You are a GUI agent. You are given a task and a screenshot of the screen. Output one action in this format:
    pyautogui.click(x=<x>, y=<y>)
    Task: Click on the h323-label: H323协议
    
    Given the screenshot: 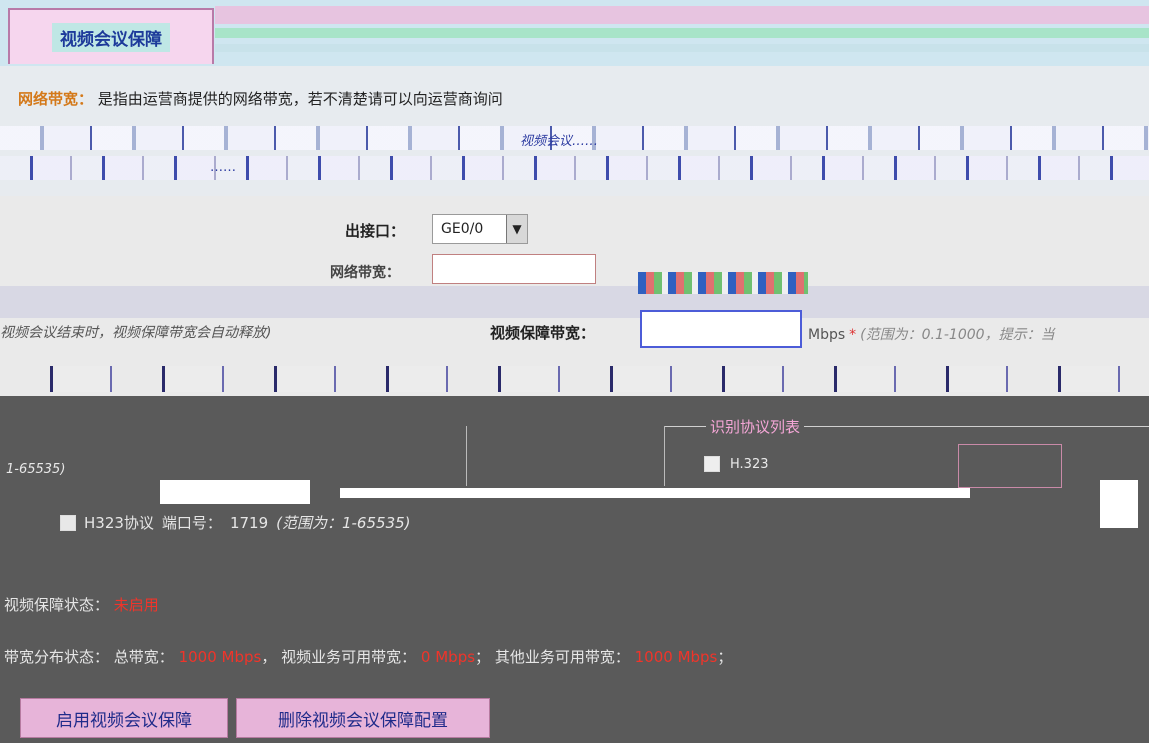 What is the action you would take?
    pyautogui.click(x=119, y=523)
    